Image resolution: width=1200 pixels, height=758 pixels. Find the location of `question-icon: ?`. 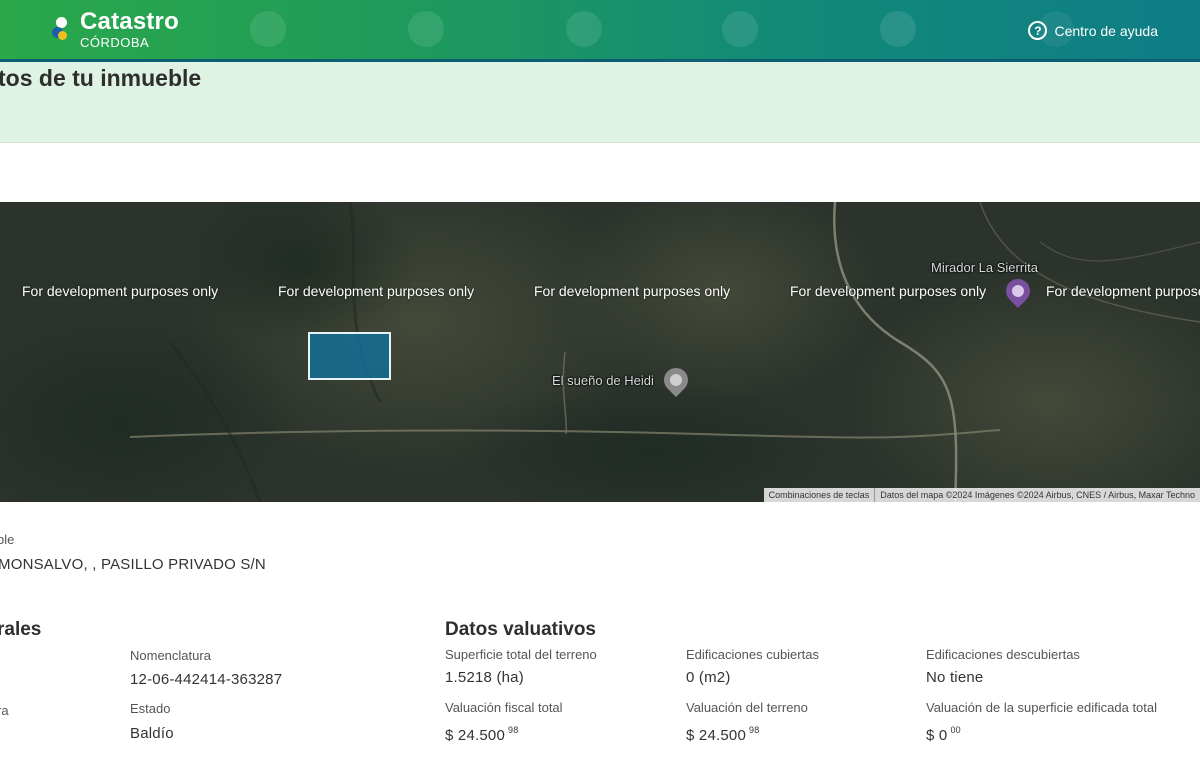

question-icon: ? is located at coordinates (1038, 30).